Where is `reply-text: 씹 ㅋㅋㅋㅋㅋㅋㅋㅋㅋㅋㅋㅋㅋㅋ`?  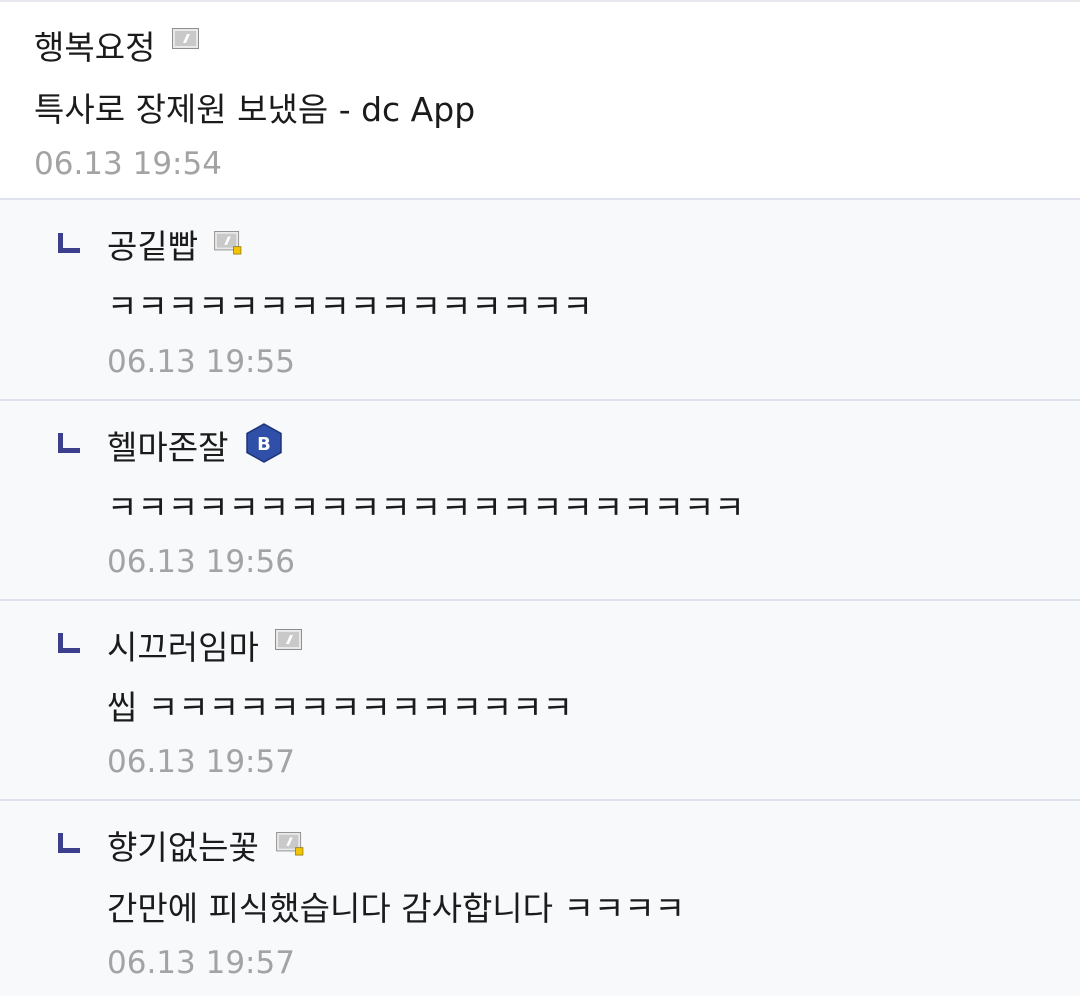 reply-text: 씹 ㅋㅋㅋㅋㅋㅋㅋㅋㅋㅋㅋㅋㅋㅋ is located at coordinates (340, 707).